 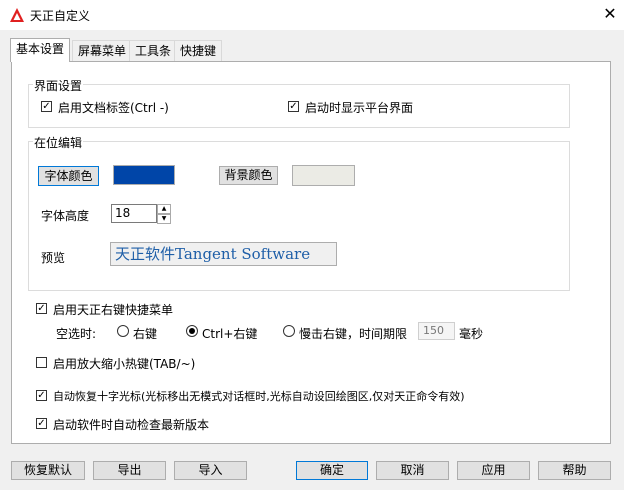 I want to click on right-click-menu-checkbox: ✓, so click(x=41, y=308).